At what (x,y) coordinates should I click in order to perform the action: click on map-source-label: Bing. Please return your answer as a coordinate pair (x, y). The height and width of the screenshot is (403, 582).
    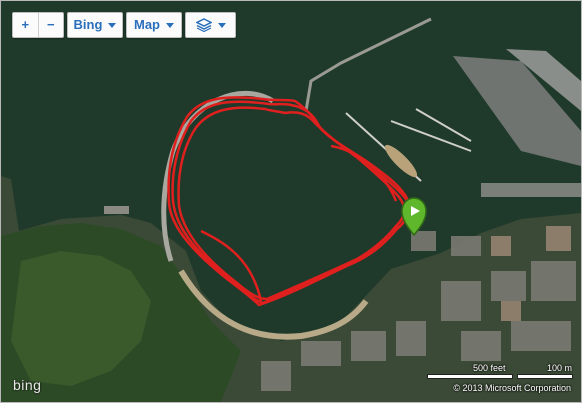
    Looking at the image, I should click on (88, 24).